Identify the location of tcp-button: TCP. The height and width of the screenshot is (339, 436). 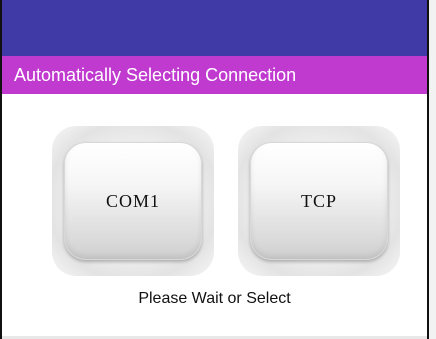
(319, 201).